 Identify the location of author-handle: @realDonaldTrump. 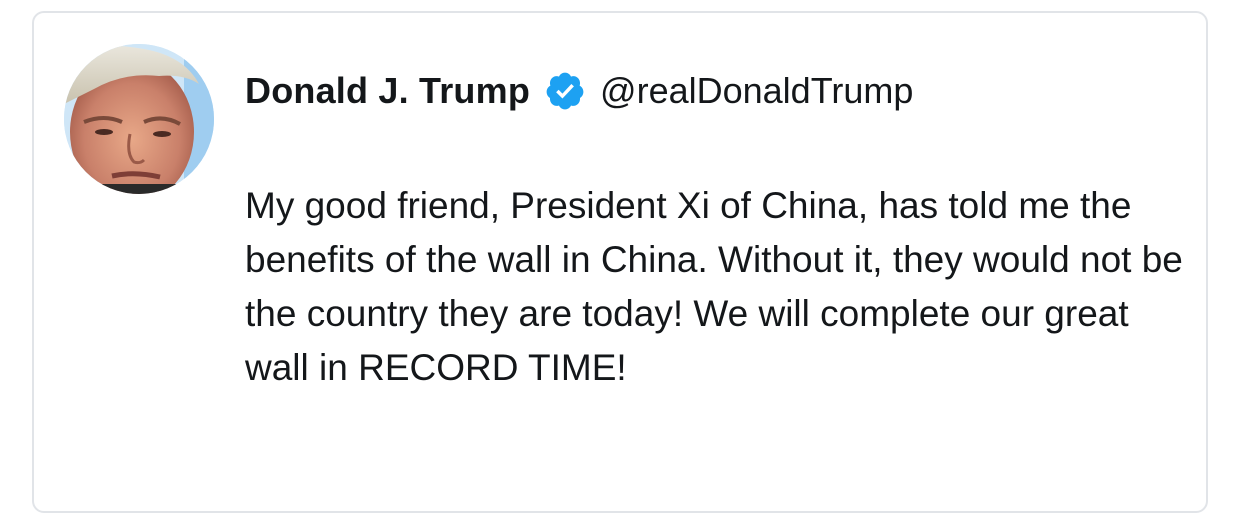
(756, 91).